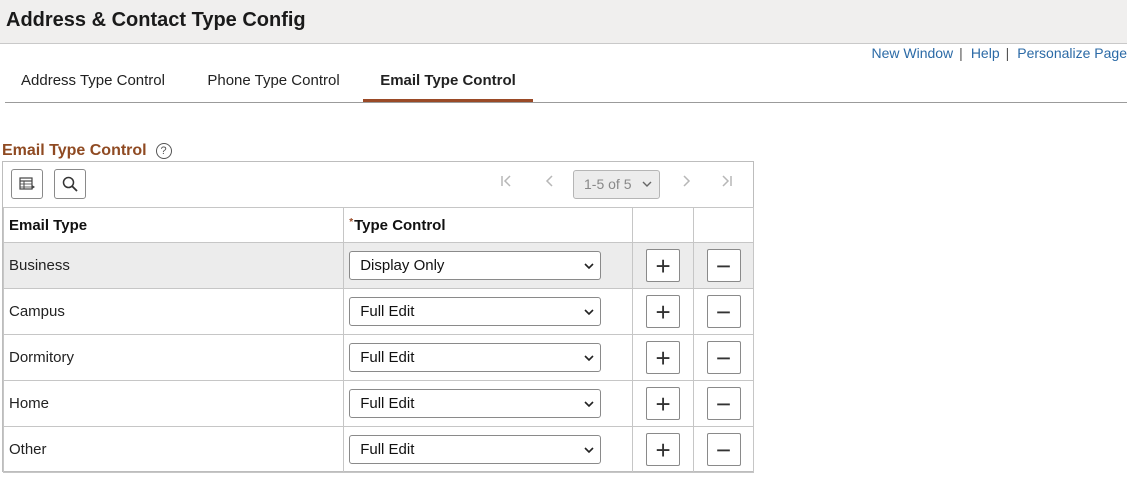 This screenshot has width=1127, height=486. Describe the element at coordinates (663, 225) in the screenshot. I see `column-header-add` at that location.